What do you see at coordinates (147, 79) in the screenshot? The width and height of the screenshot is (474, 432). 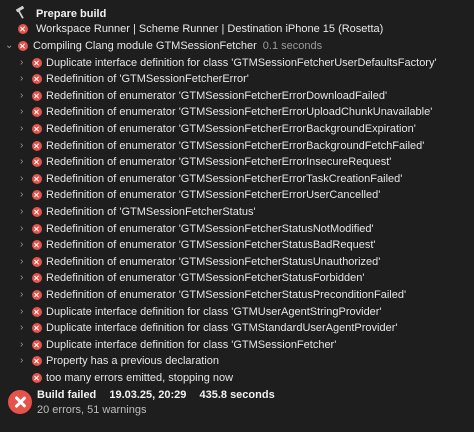 I see `issue-text: Redefinition of 'GTMSessionFetcherError'` at bounding box center [147, 79].